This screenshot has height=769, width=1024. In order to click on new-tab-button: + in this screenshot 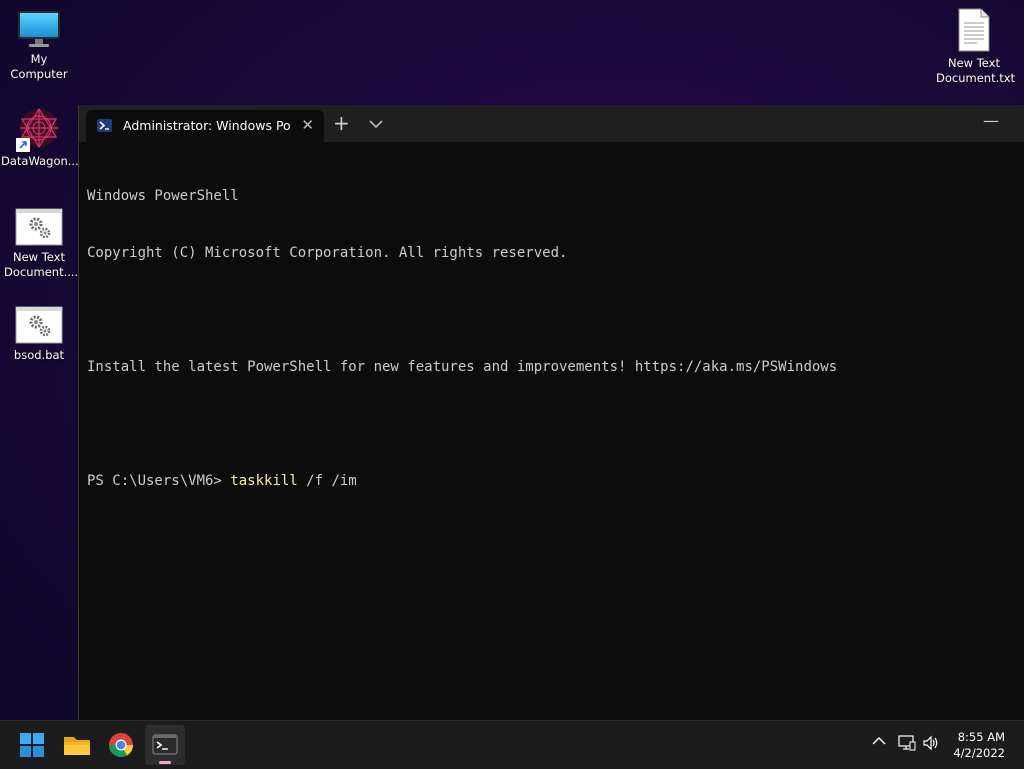, I will do `click(341, 123)`.